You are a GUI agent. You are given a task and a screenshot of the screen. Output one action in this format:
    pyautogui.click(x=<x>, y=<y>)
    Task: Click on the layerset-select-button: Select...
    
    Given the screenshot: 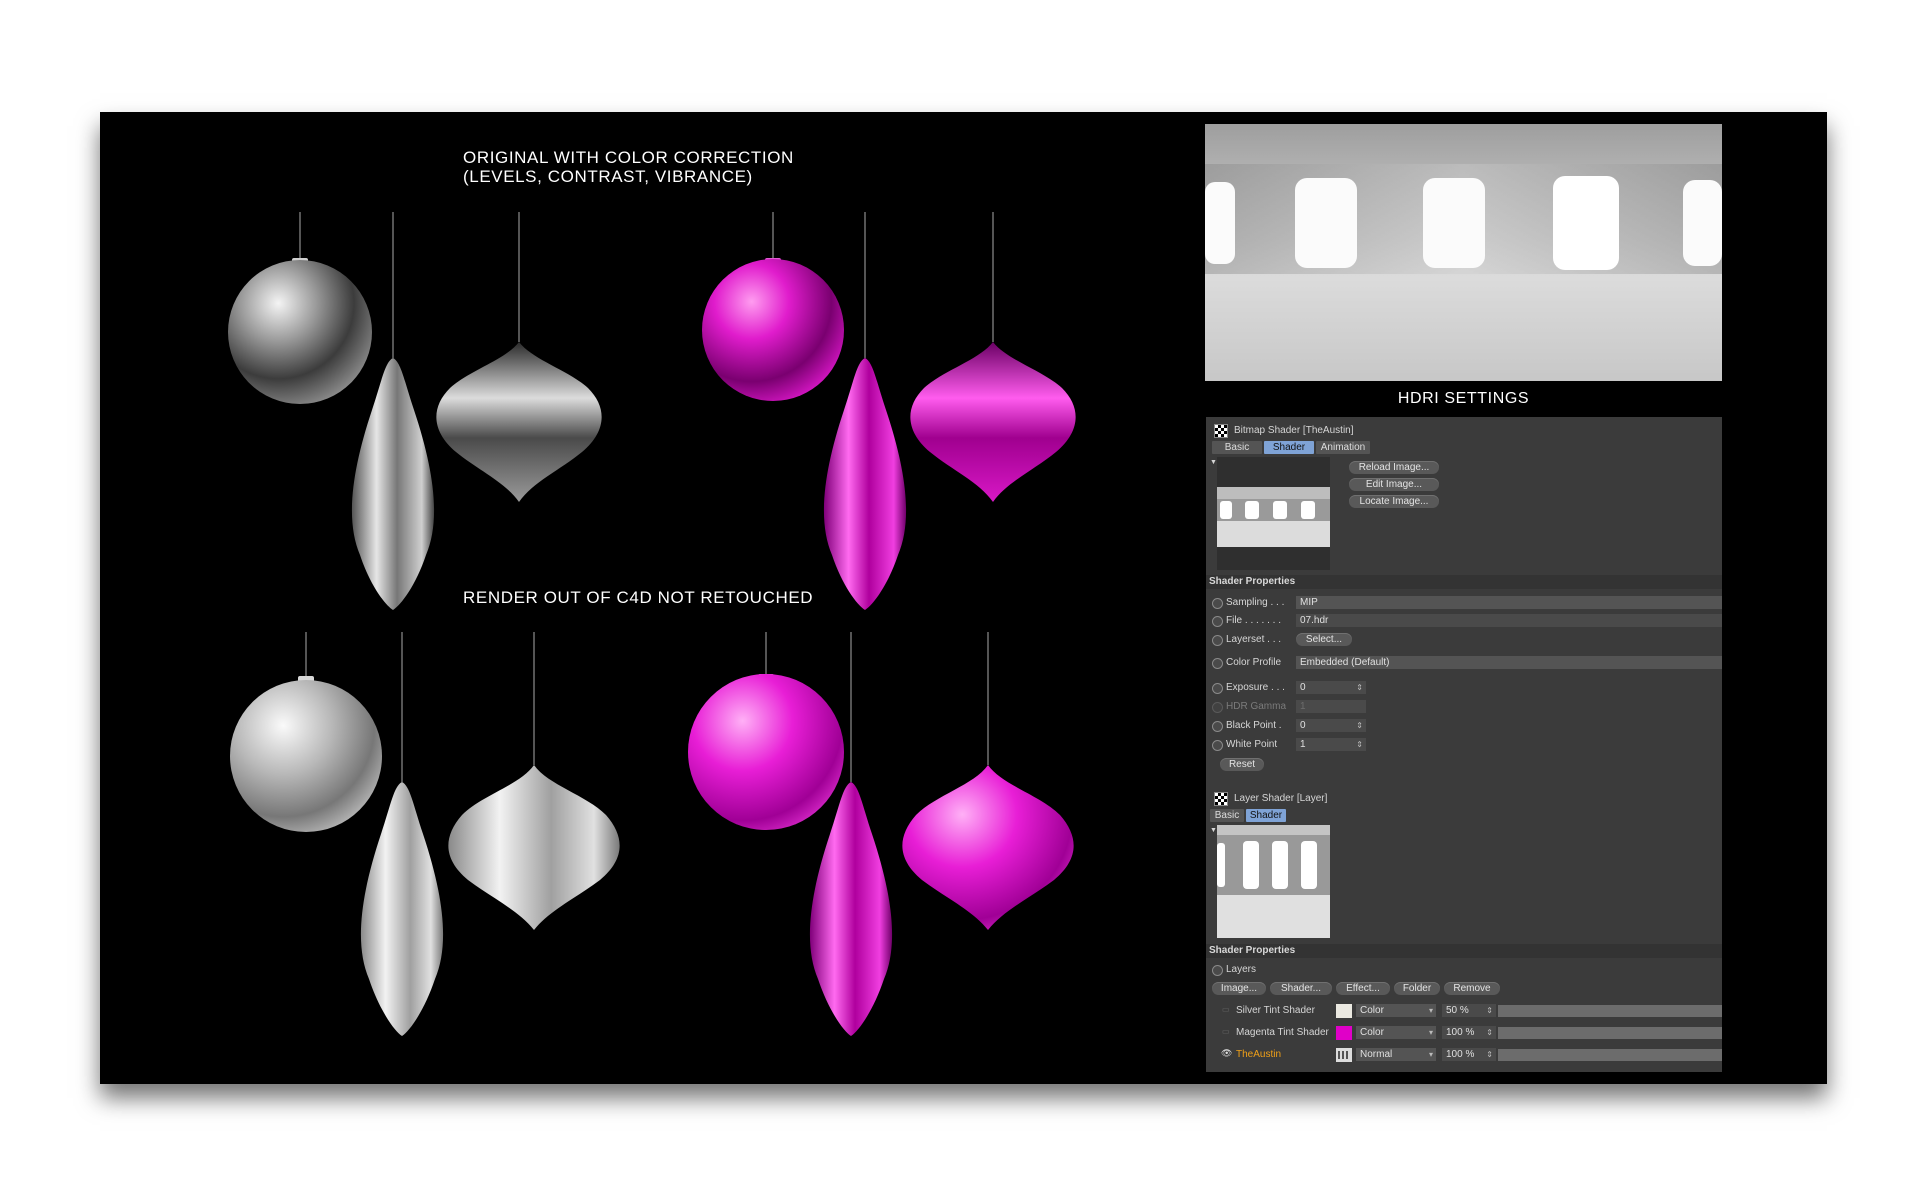 What is the action you would take?
    pyautogui.click(x=1324, y=639)
    